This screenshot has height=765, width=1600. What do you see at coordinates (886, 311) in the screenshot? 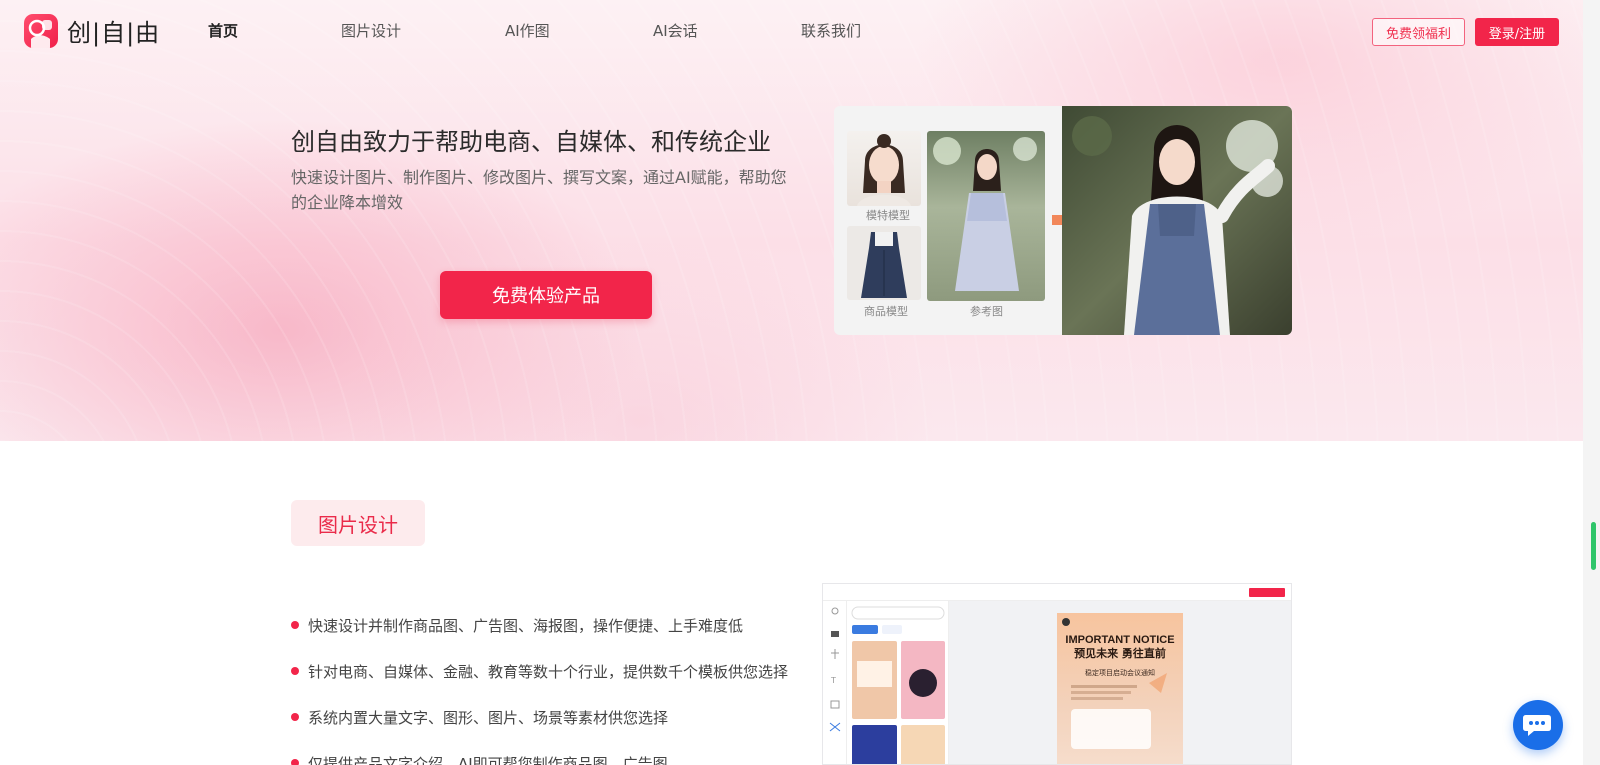
I see `product-label: 商品模型` at bounding box center [886, 311].